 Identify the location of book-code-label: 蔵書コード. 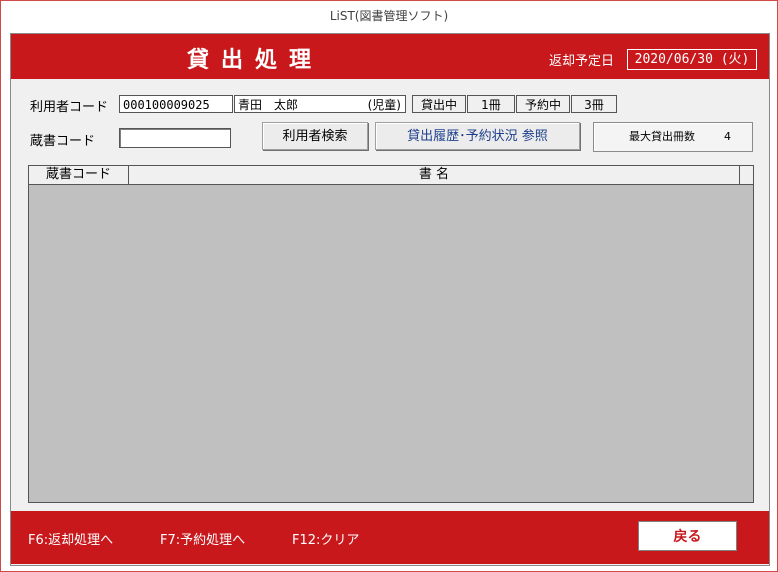
(63, 141).